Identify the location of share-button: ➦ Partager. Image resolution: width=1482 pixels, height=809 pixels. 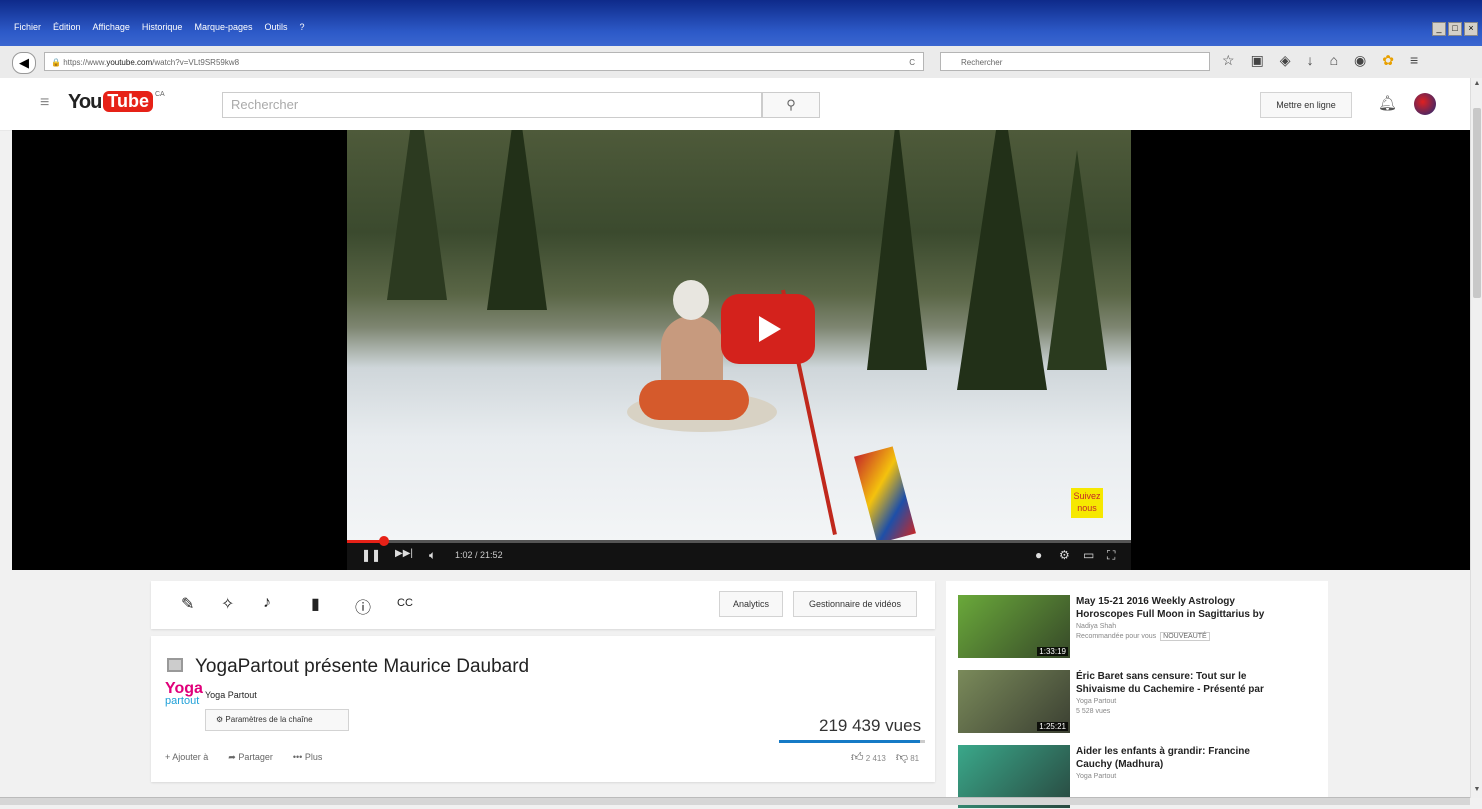
(250, 757).